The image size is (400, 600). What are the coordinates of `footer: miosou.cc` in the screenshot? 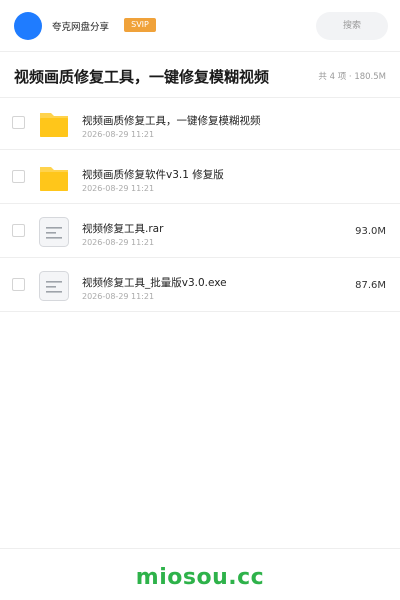 It's located at (200, 574).